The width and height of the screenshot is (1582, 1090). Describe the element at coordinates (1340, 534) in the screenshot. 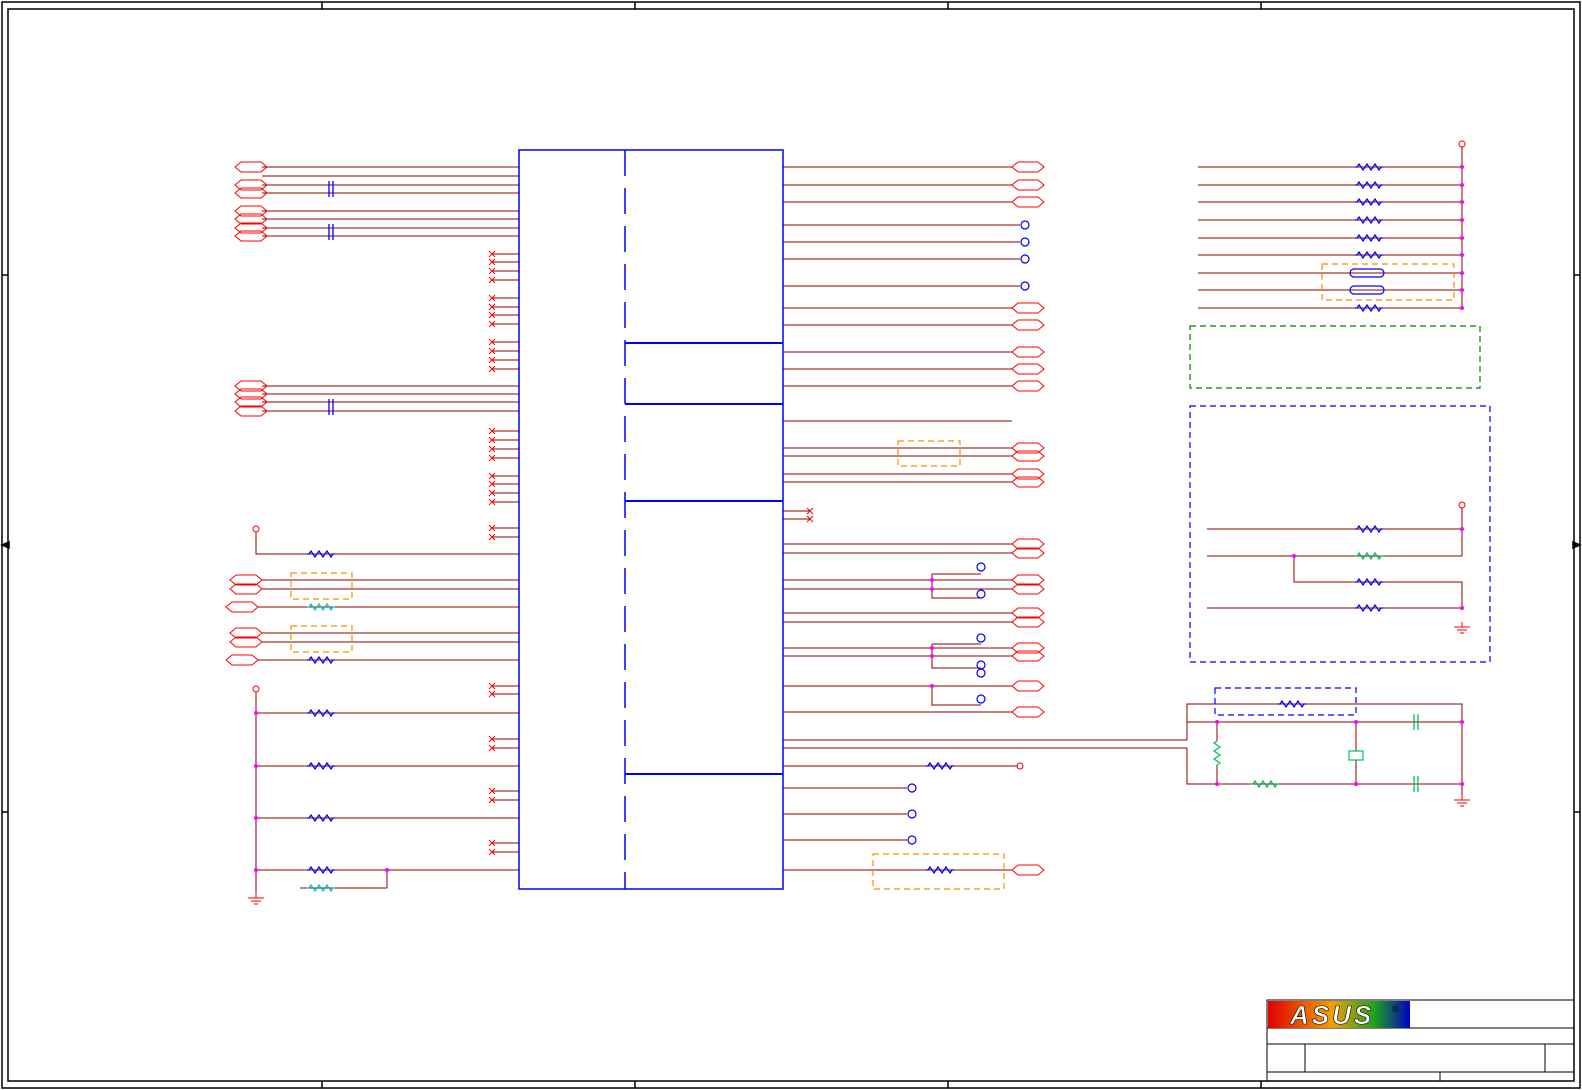

I see `strap-option-box` at that location.